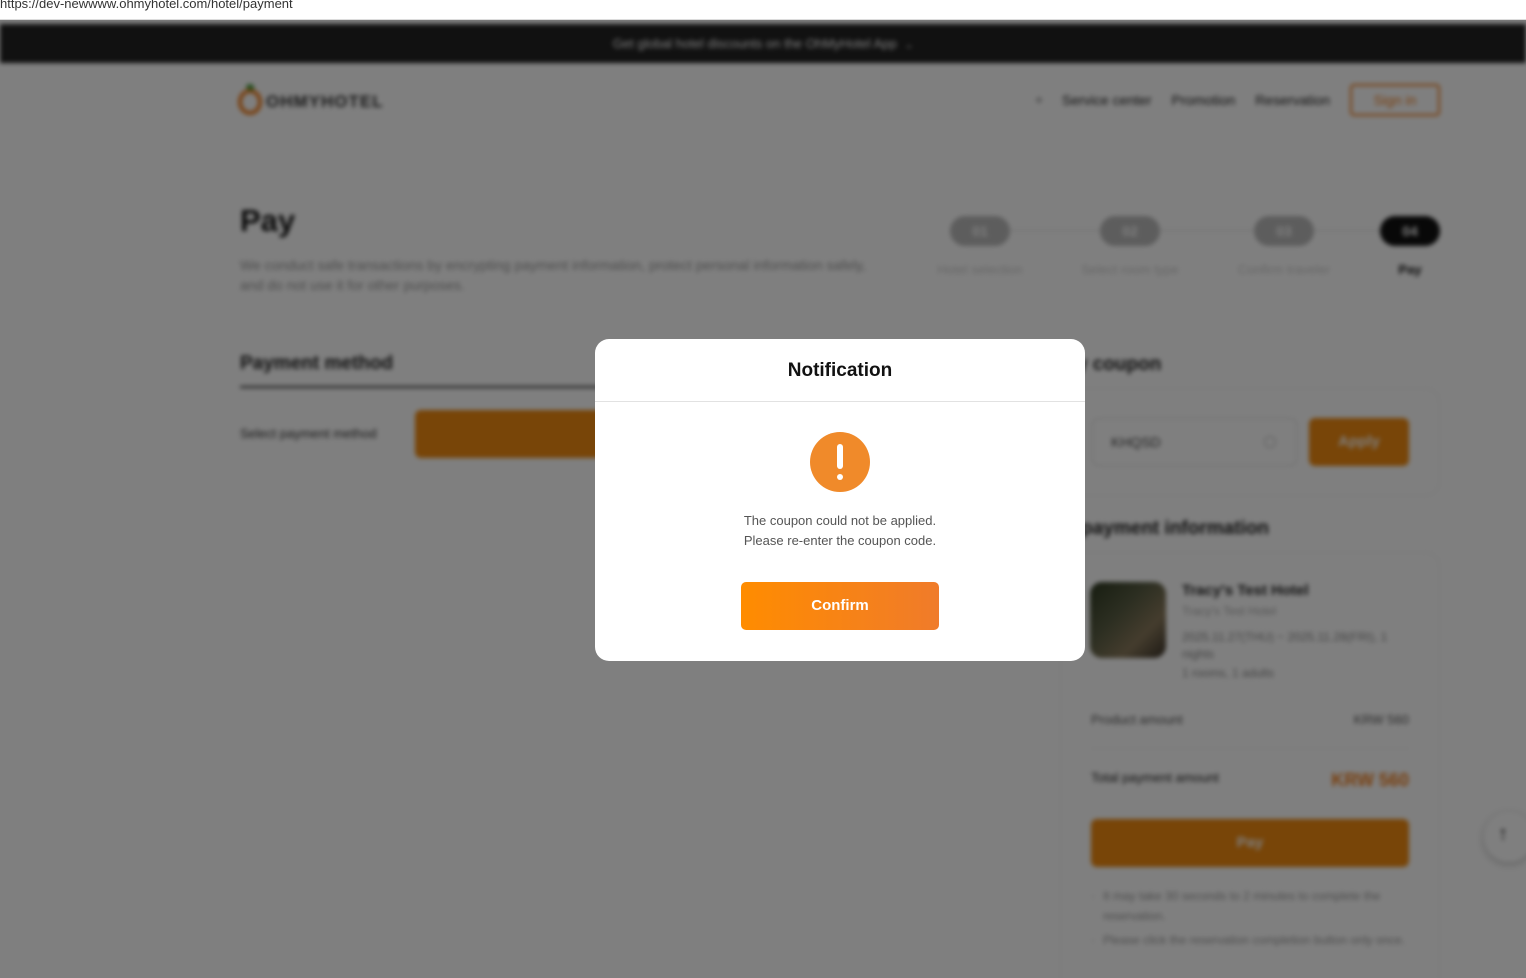 This screenshot has height=978, width=1526. What do you see at coordinates (840, 370) in the screenshot?
I see `modal-title: Notification` at bounding box center [840, 370].